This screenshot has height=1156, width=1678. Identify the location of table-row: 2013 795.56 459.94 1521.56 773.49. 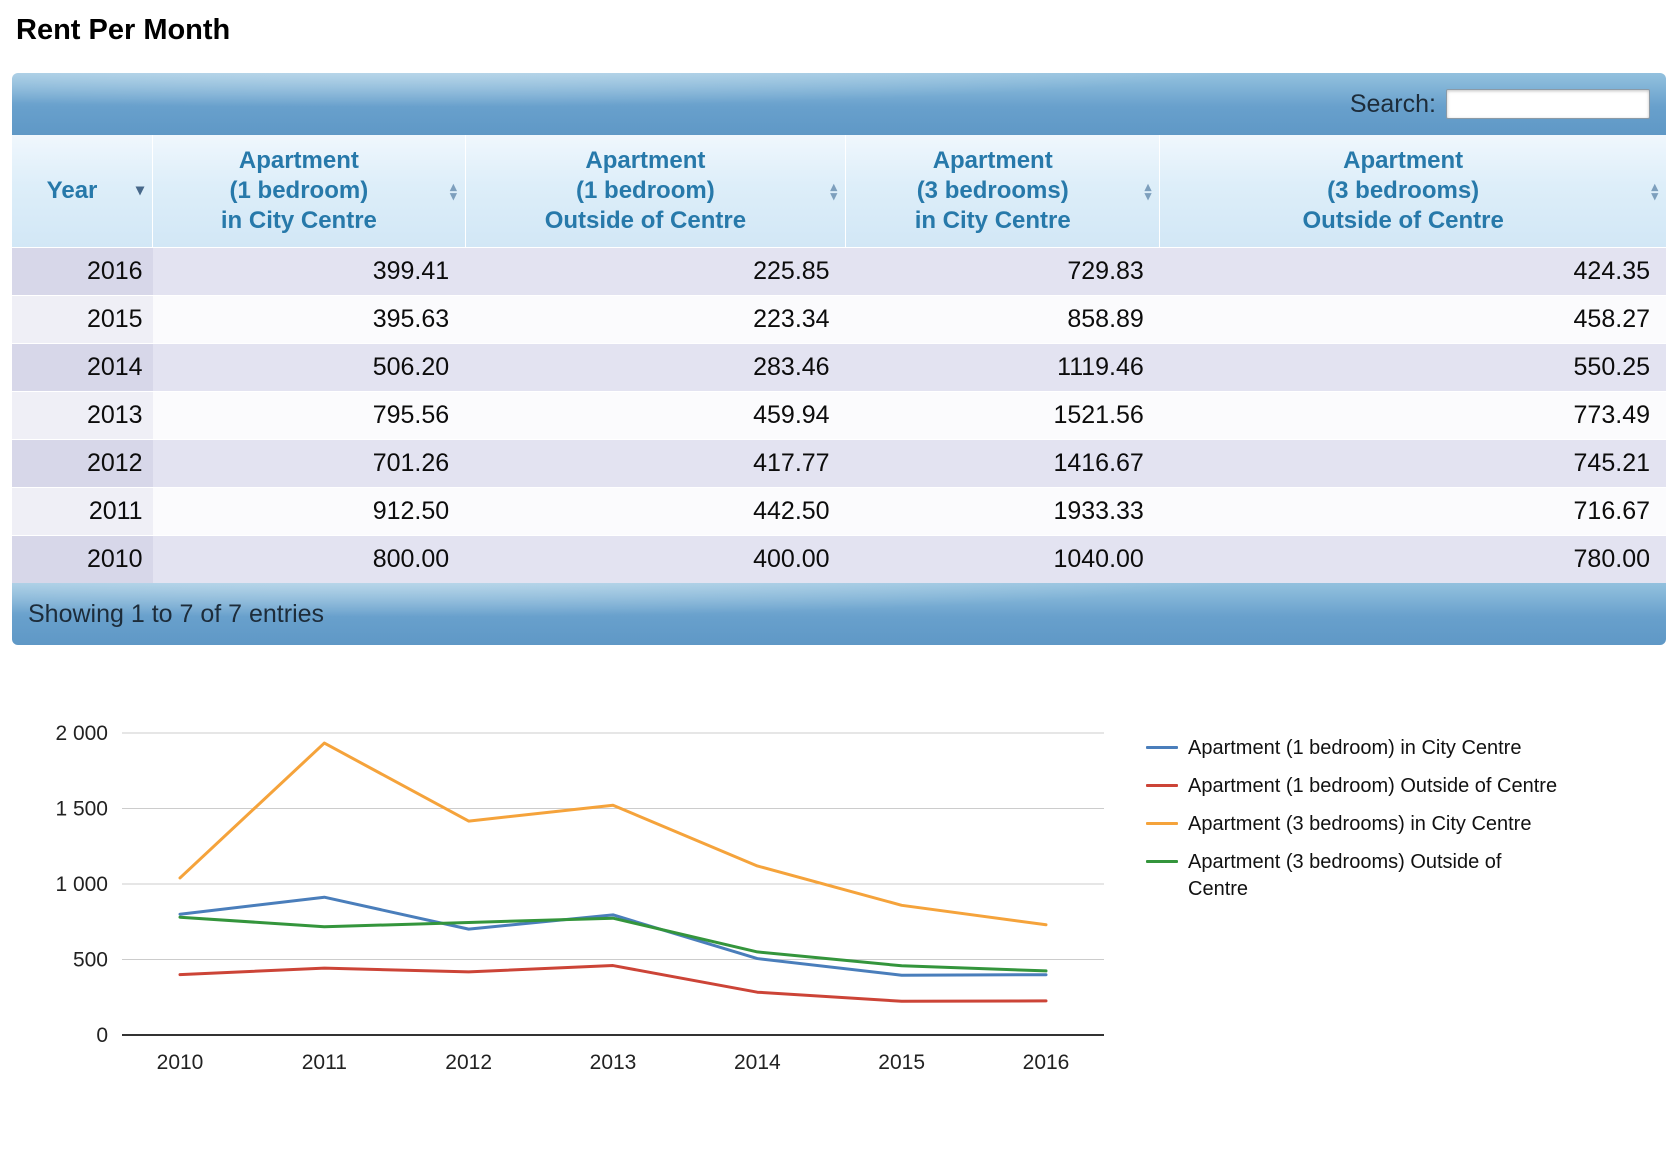
(839, 415).